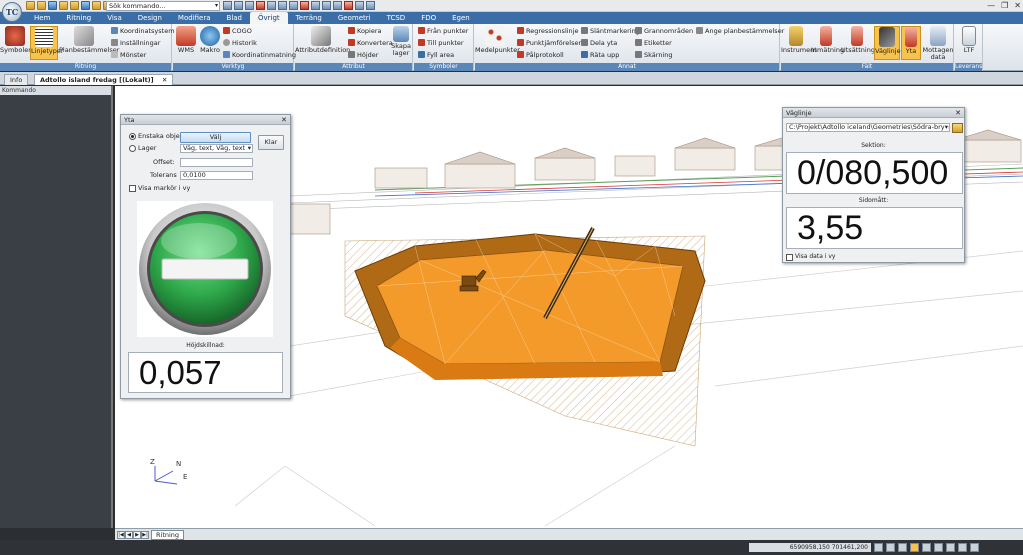 The image size is (1023, 555). What do you see at coordinates (436, 55) in the screenshot?
I see `fyll-area-button: Fyll area` at bounding box center [436, 55].